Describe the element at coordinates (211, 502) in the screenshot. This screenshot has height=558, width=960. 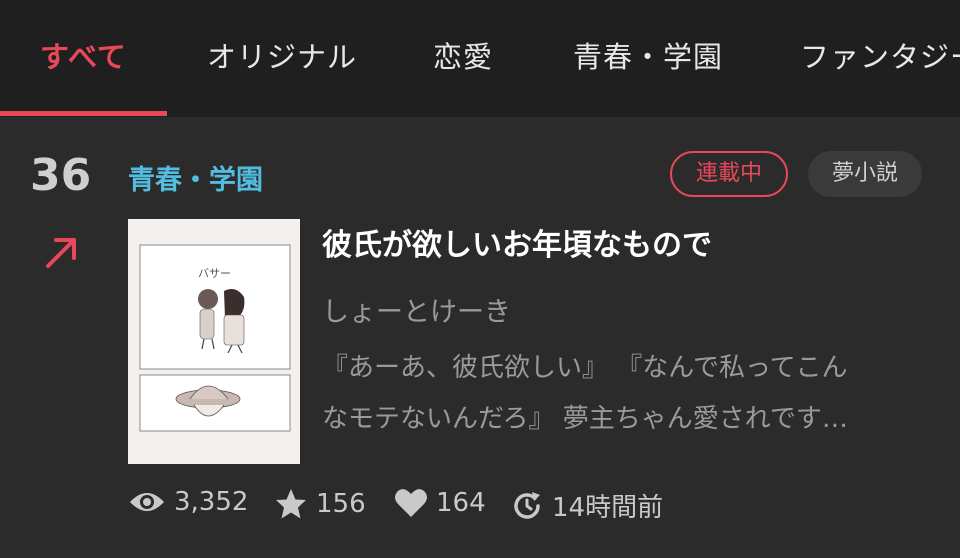
I see `views-count: 3,352` at that location.